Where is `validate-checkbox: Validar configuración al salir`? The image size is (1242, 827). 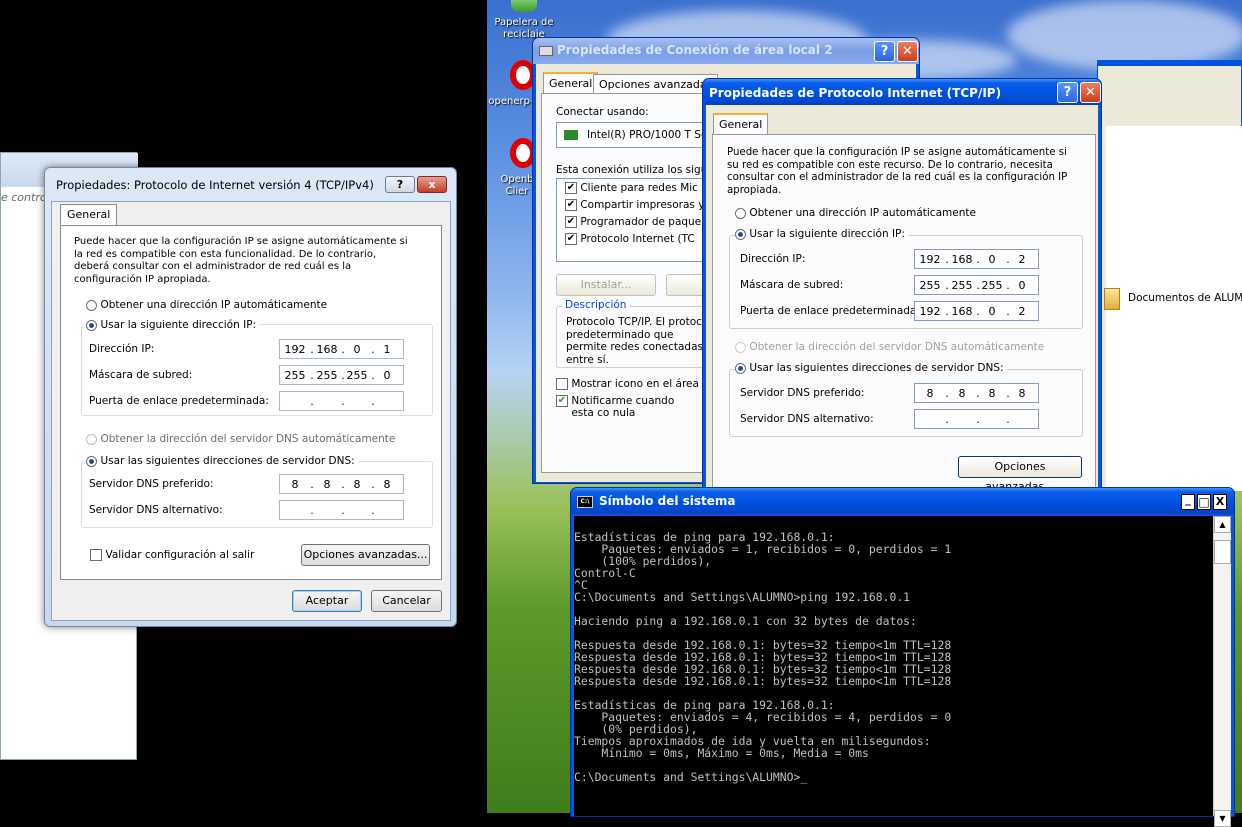
validate-checkbox: Validar configuración al salir is located at coordinates (172, 554).